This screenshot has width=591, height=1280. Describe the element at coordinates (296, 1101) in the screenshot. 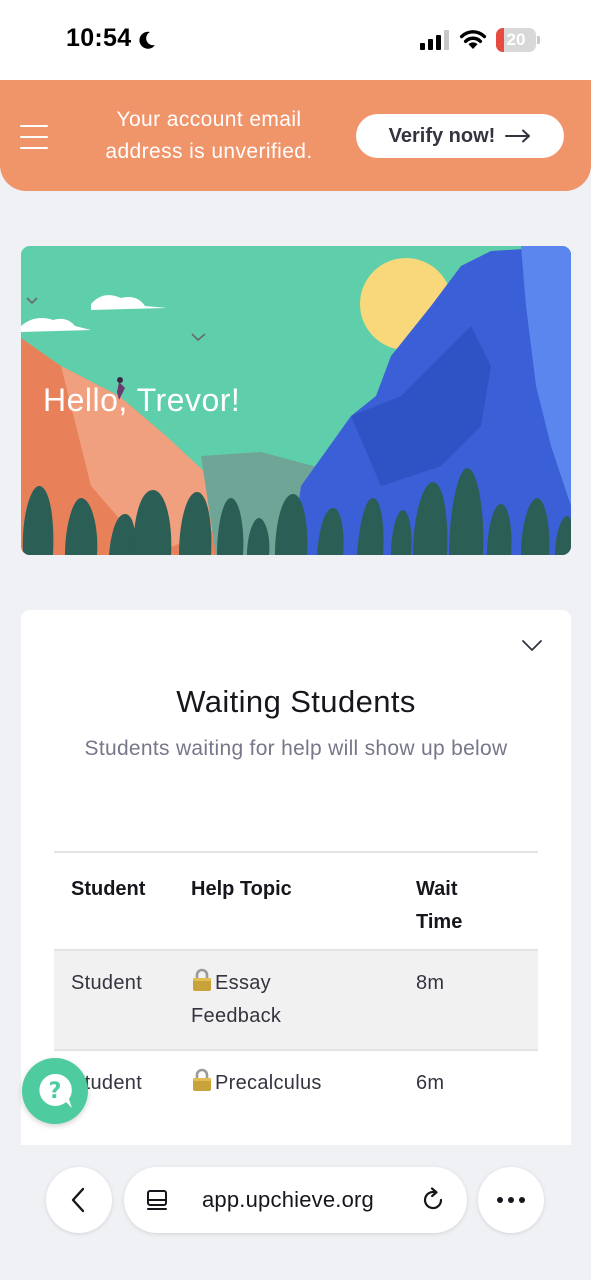

I see `table-row: Student Precalculus 6m` at that location.